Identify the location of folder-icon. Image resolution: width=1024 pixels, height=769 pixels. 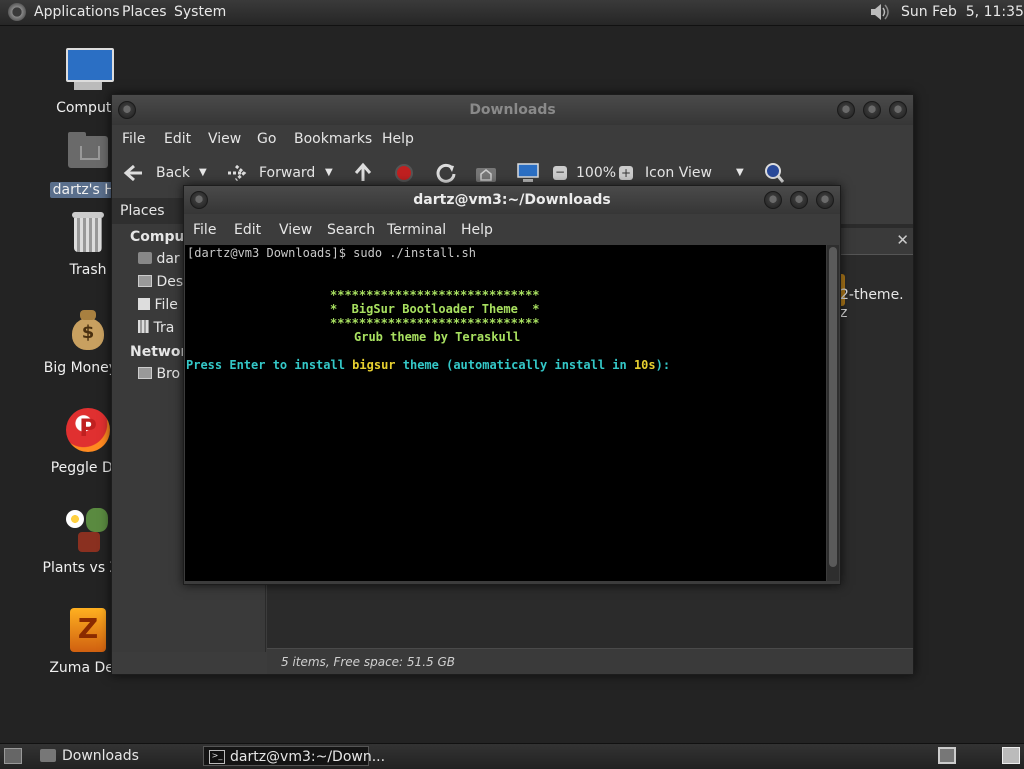
(48, 755).